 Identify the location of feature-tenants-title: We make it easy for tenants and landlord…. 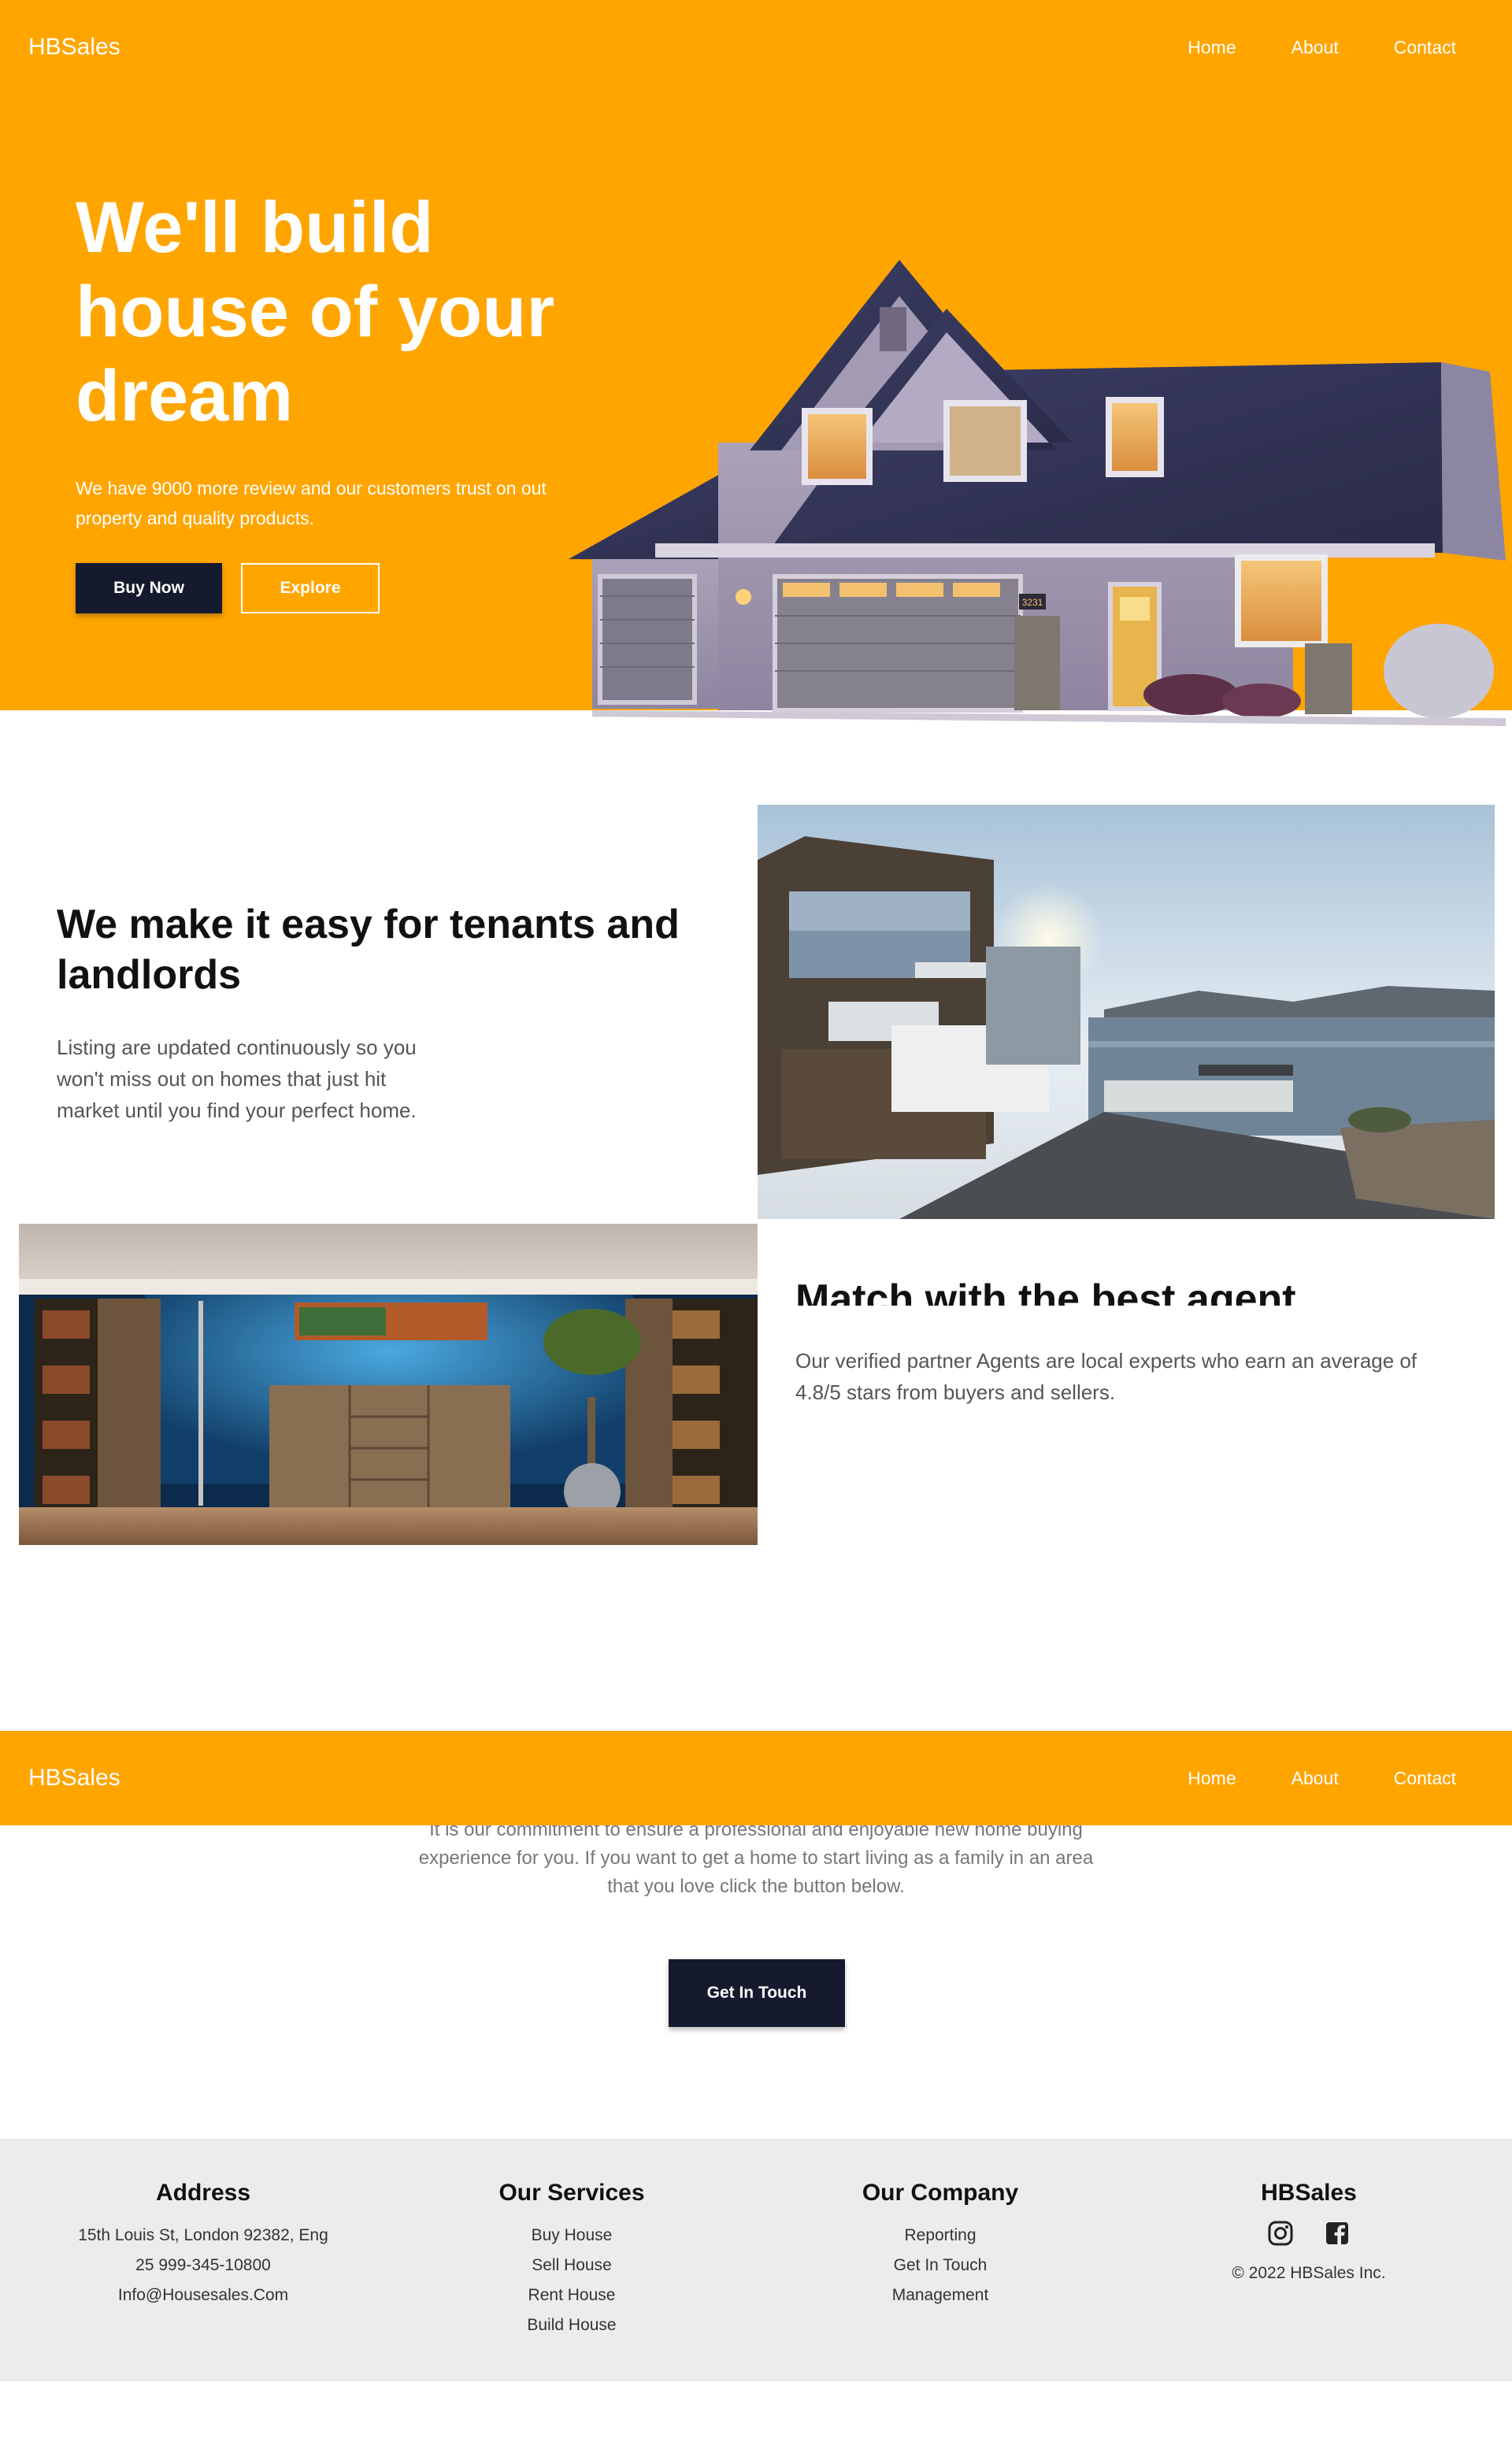
(368, 950).